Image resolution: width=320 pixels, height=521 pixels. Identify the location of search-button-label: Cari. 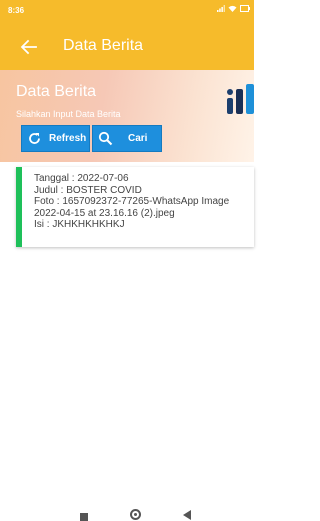
(138, 138).